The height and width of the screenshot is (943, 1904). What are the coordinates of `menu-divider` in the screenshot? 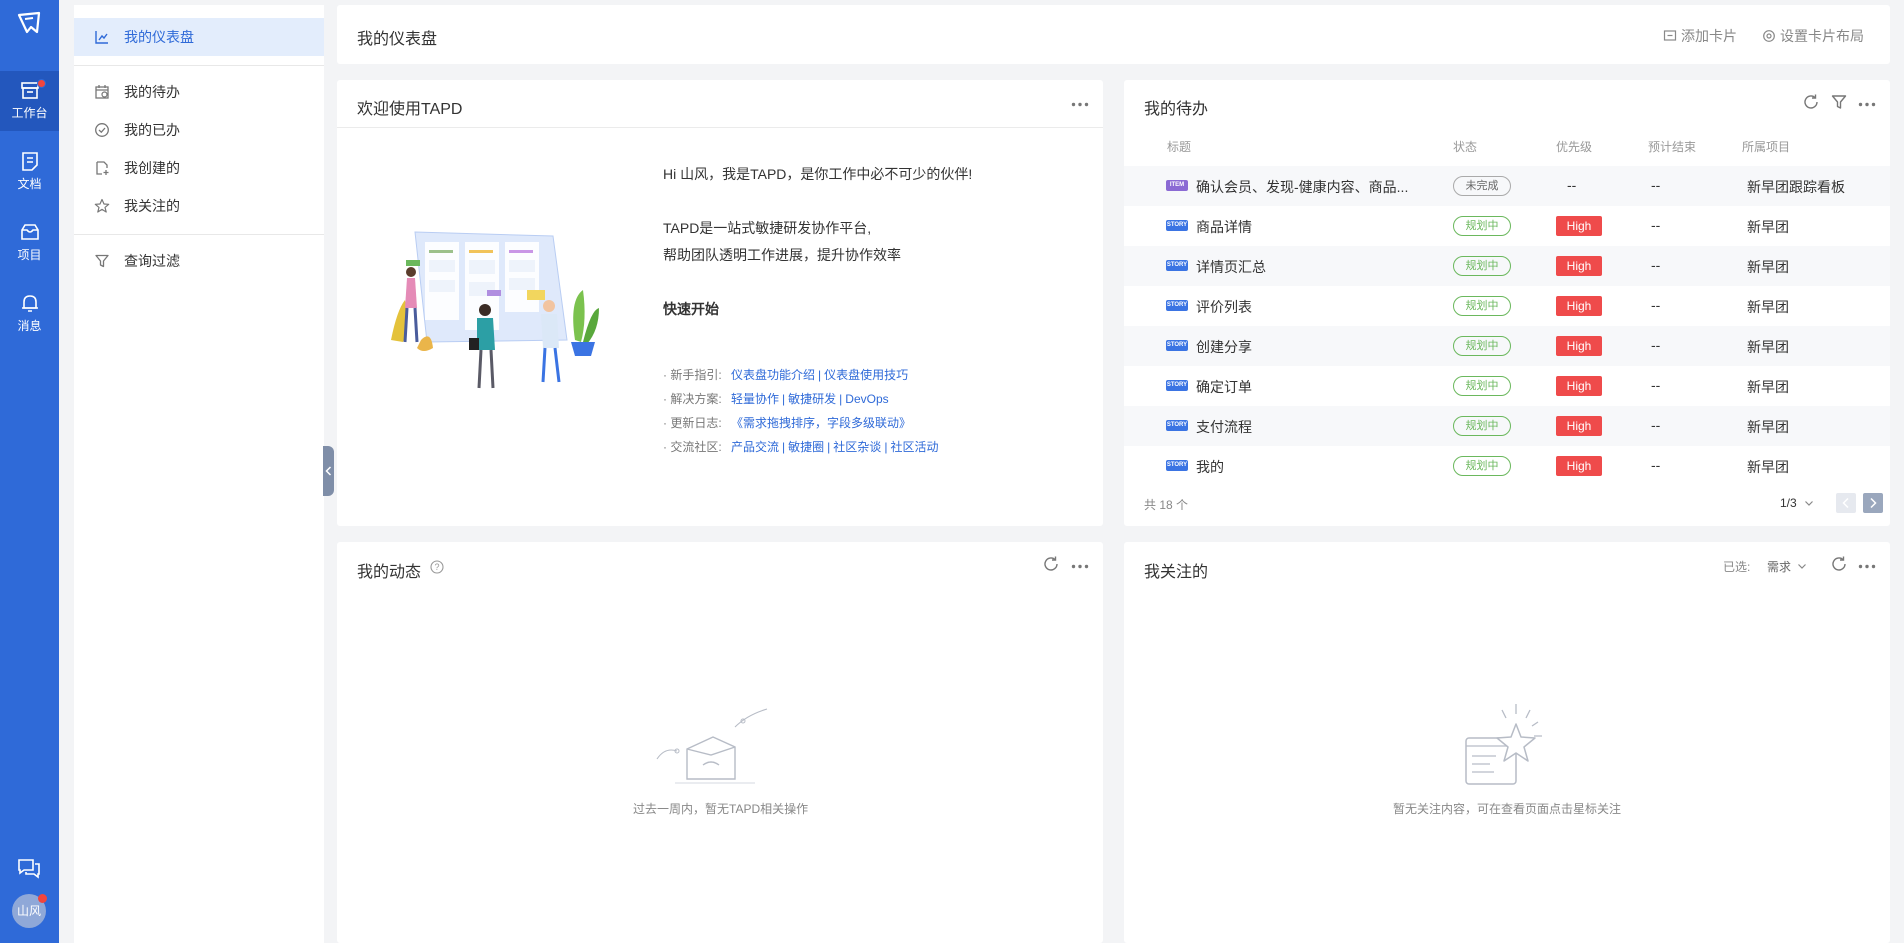 It's located at (199, 234).